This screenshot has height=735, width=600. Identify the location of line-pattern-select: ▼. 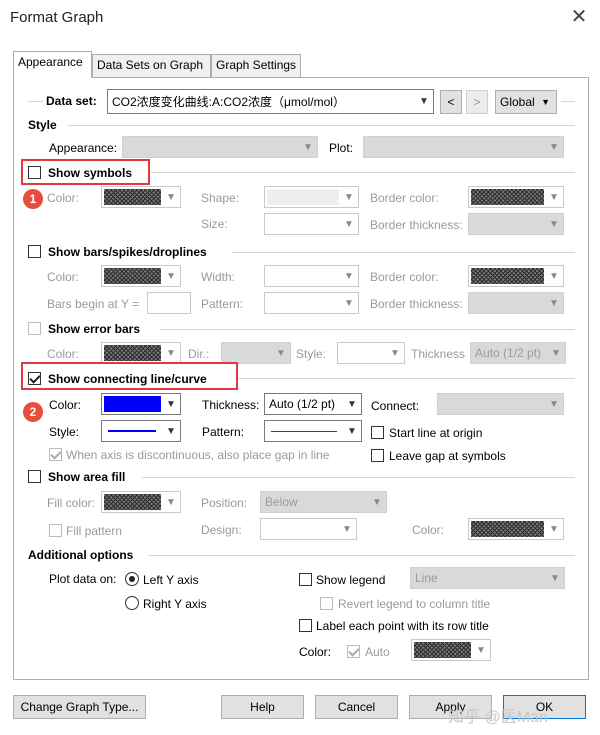
(313, 431).